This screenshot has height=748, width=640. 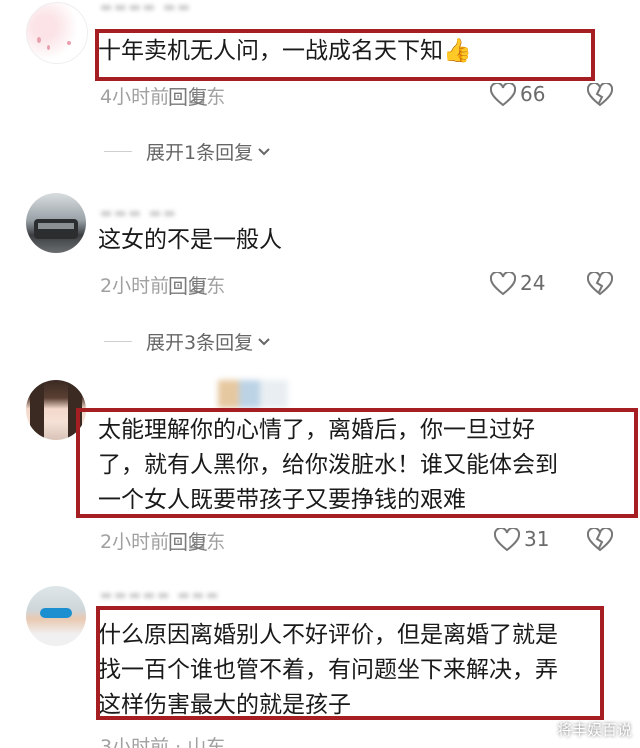 I want to click on comment-time: 3小时前 · 山东, so click(x=163, y=742).